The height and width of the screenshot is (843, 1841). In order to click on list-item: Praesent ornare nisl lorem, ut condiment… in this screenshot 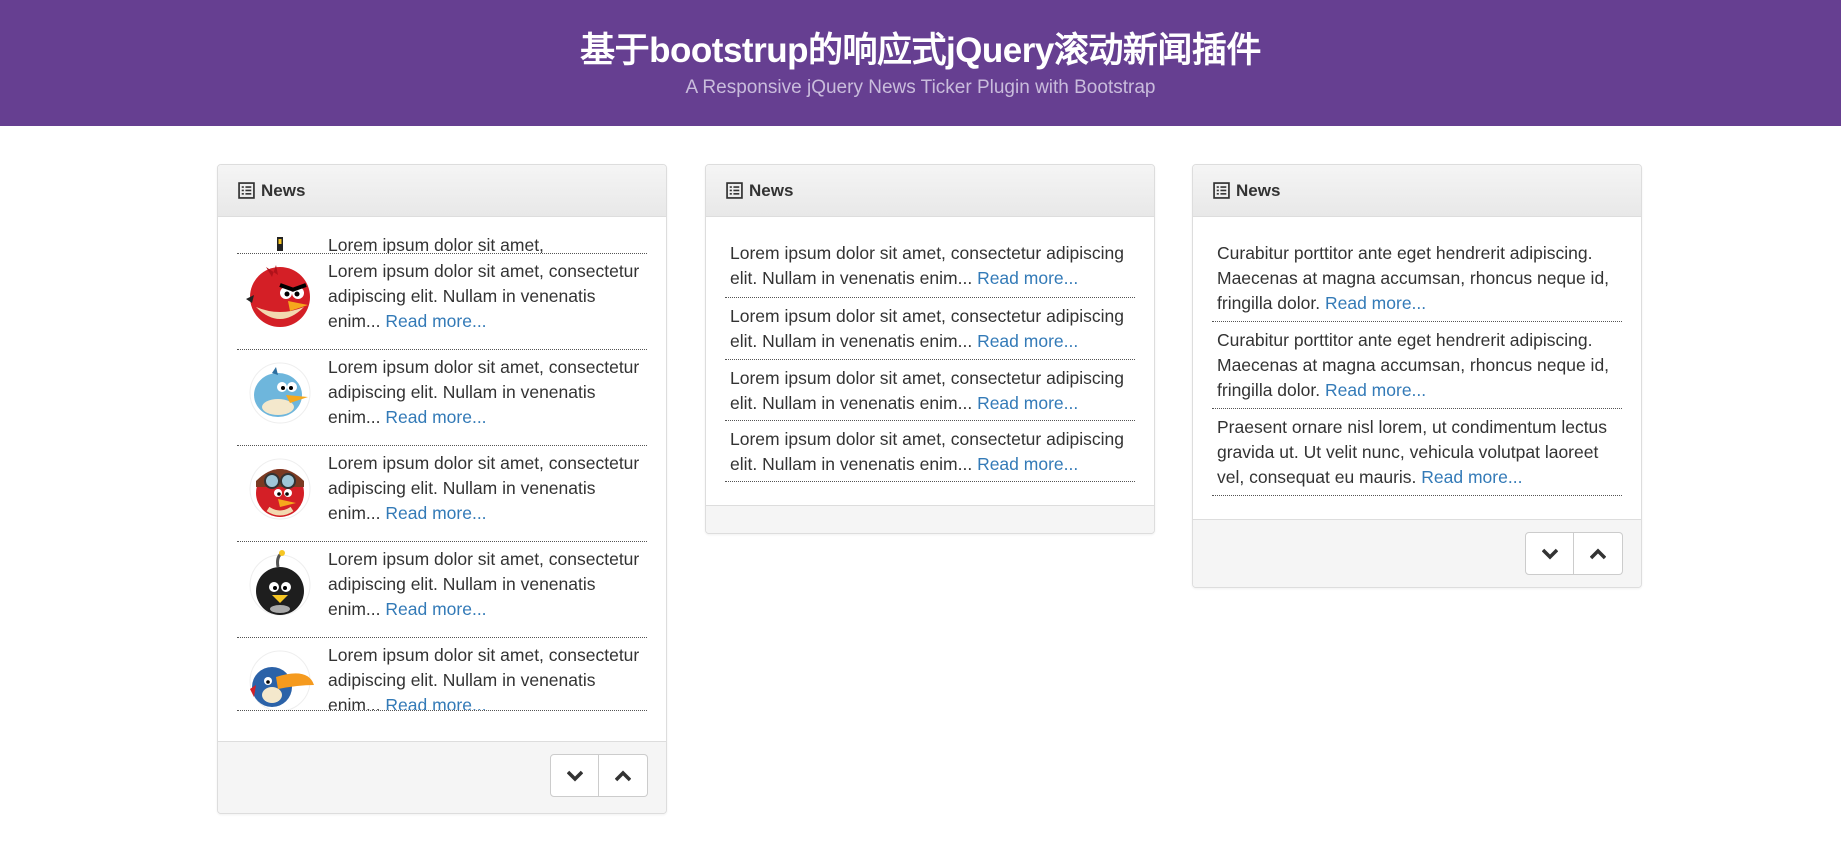, I will do `click(1417, 452)`.